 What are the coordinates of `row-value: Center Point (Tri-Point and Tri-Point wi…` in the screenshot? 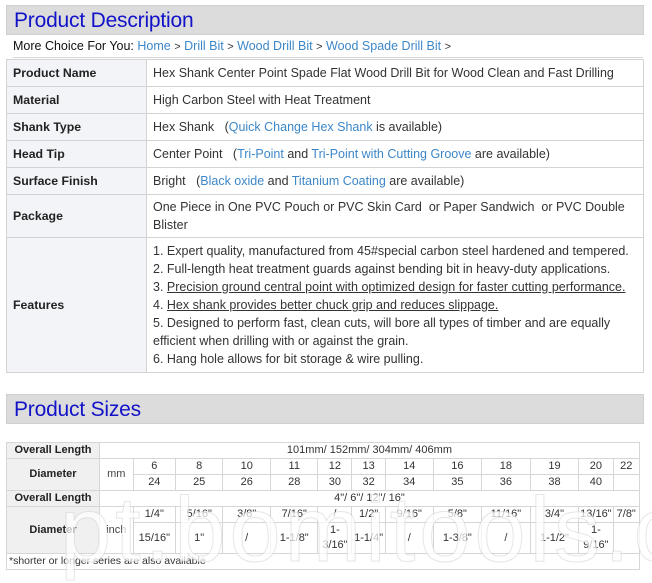 It's located at (395, 154).